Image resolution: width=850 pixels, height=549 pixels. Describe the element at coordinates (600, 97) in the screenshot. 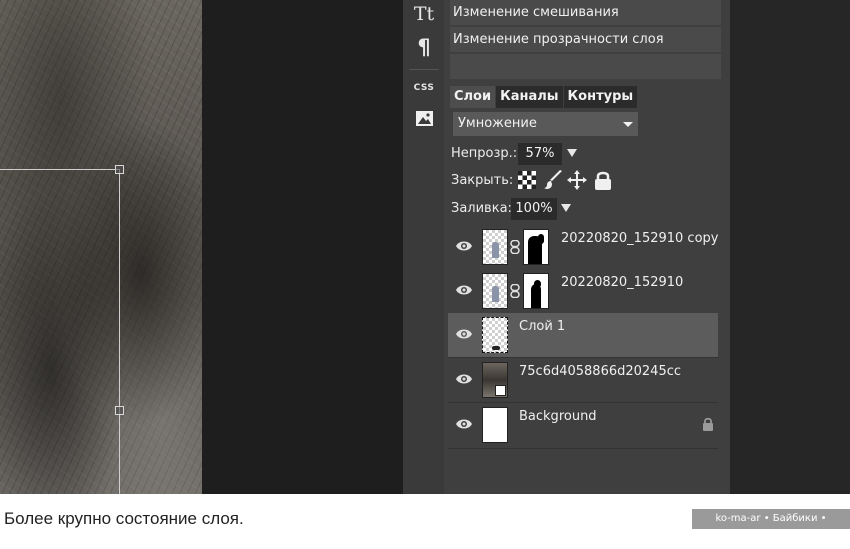

I see `tab-paths: Контуры` at that location.